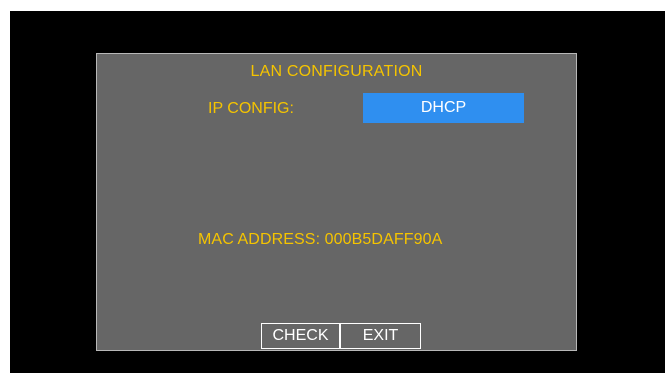  I want to click on dialog-title: LAN CONFIGURATION, so click(336, 71).